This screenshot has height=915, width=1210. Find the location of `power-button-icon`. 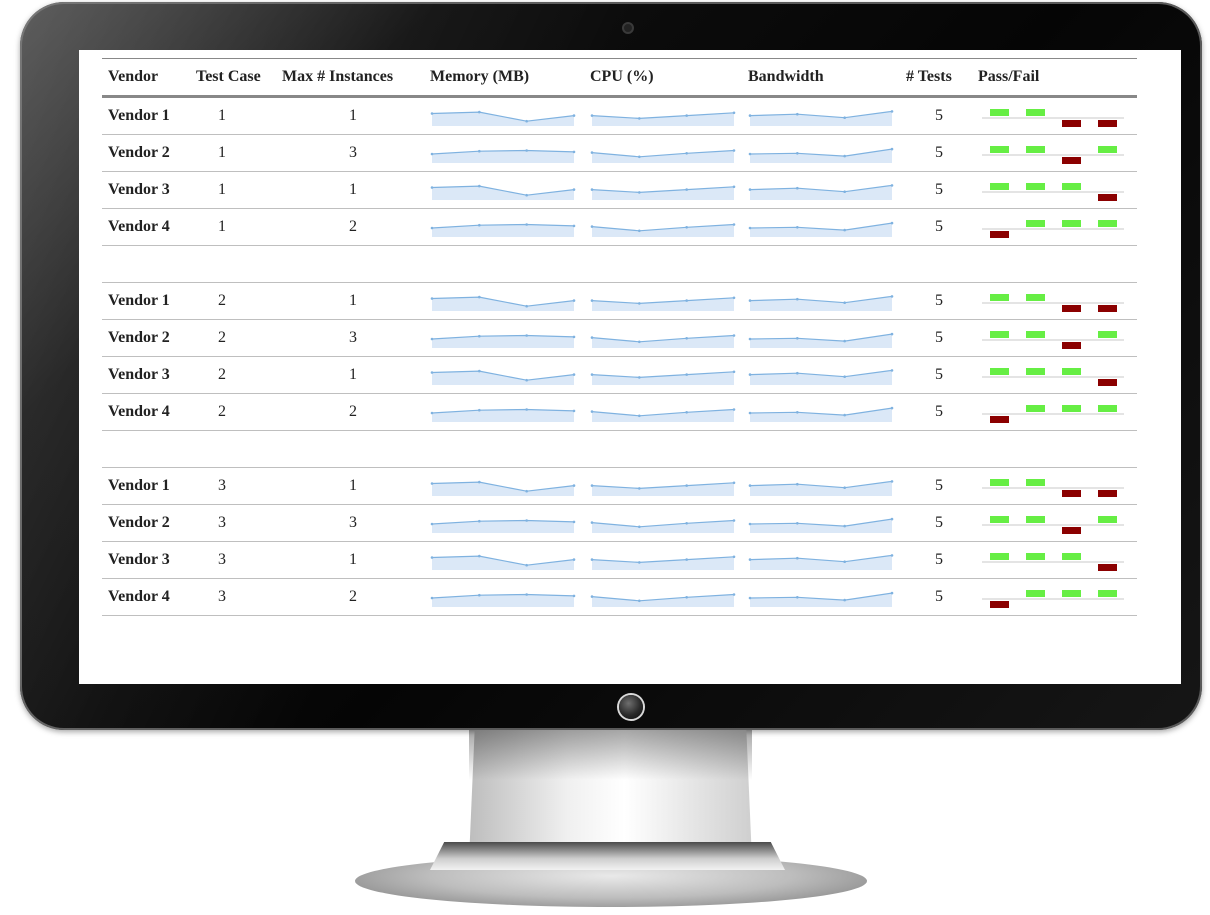

power-button-icon is located at coordinates (631, 707).